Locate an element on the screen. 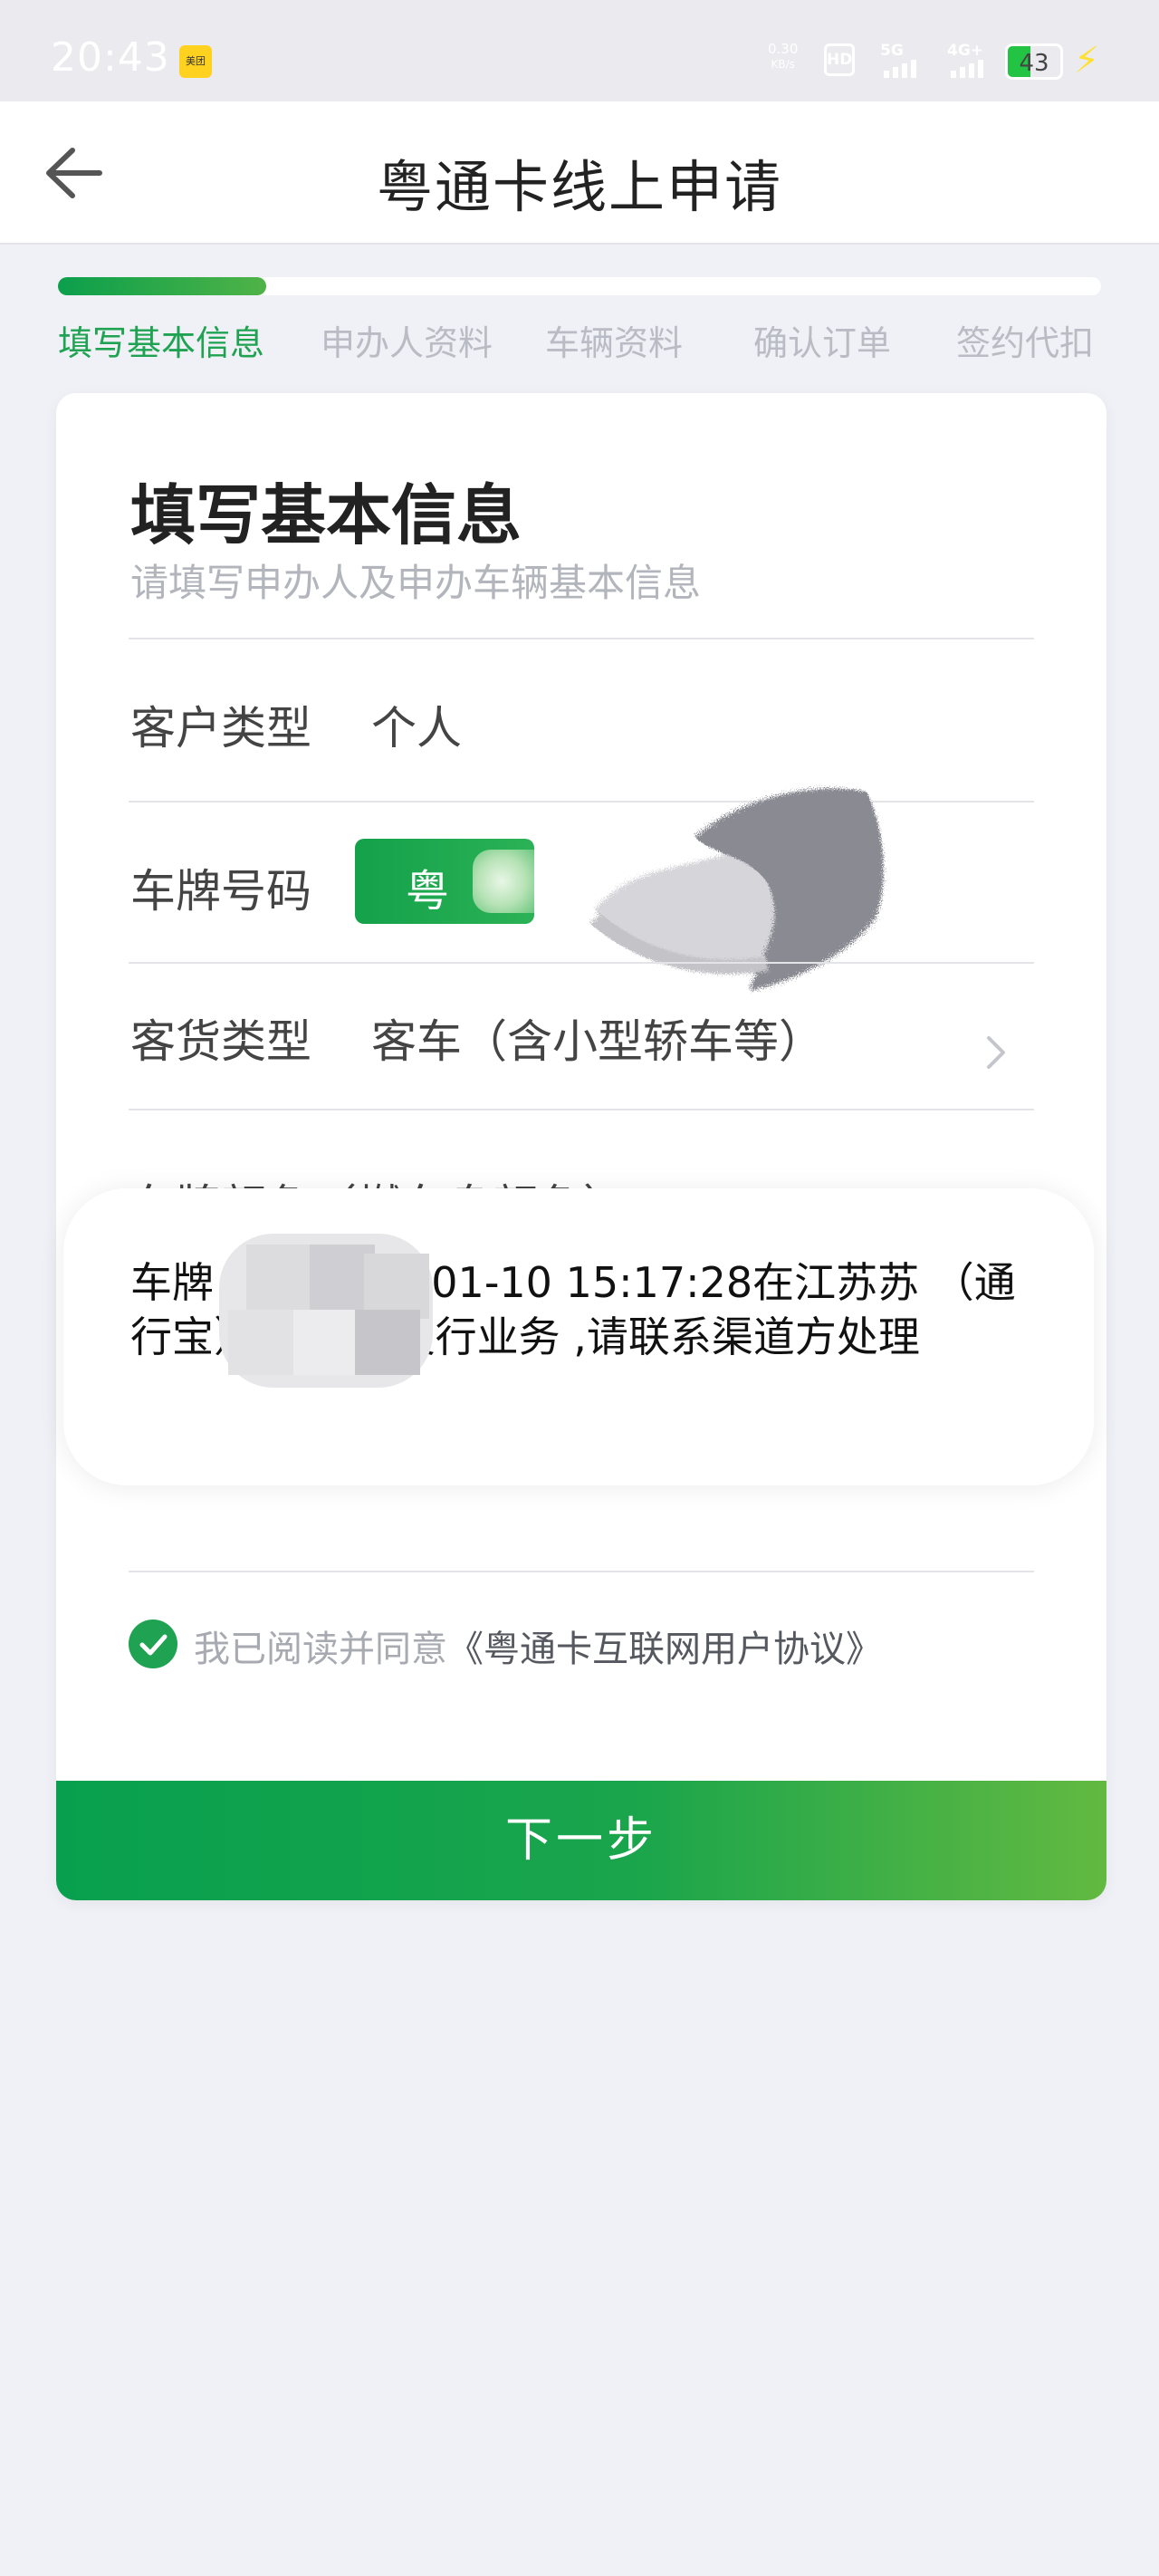  cargo-type-label: 客货类型 is located at coordinates (220, 1041).